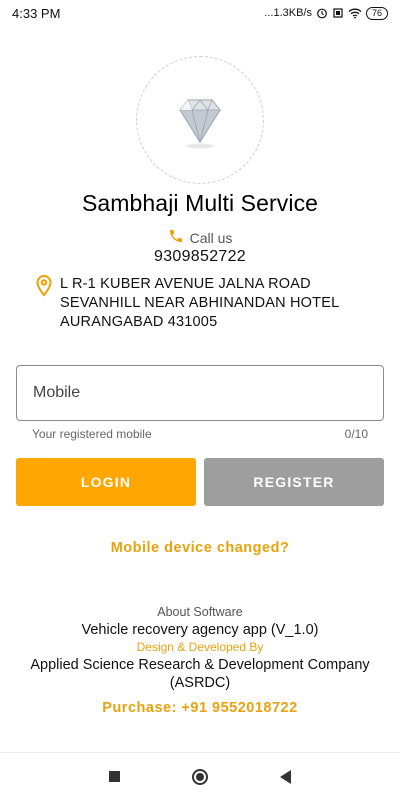  What do you see at coordinates (200, 548) in the screenshot?
I see `mobile-device-changed-link: Mobile device changed?` at bounding box center [200, 548].